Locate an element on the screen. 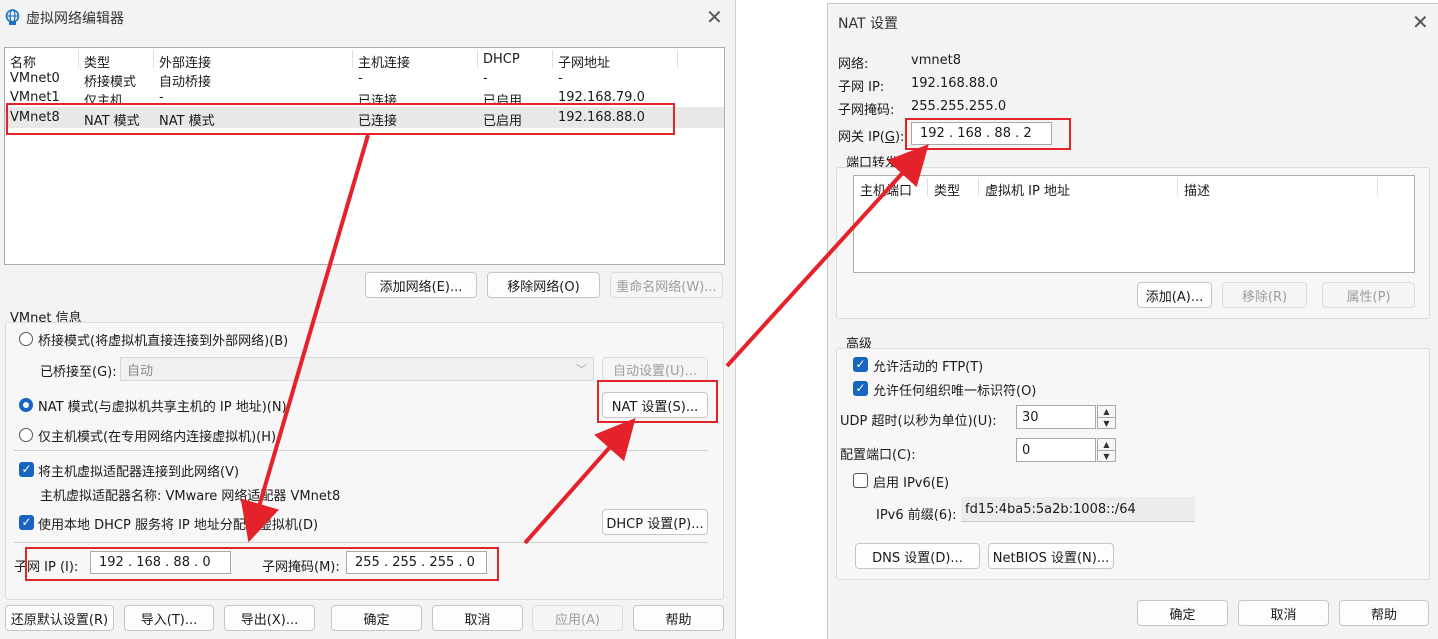 This screenshot has height=639, width=1438. column-header-host: 主机连接 is located at coordinates (384, 61).